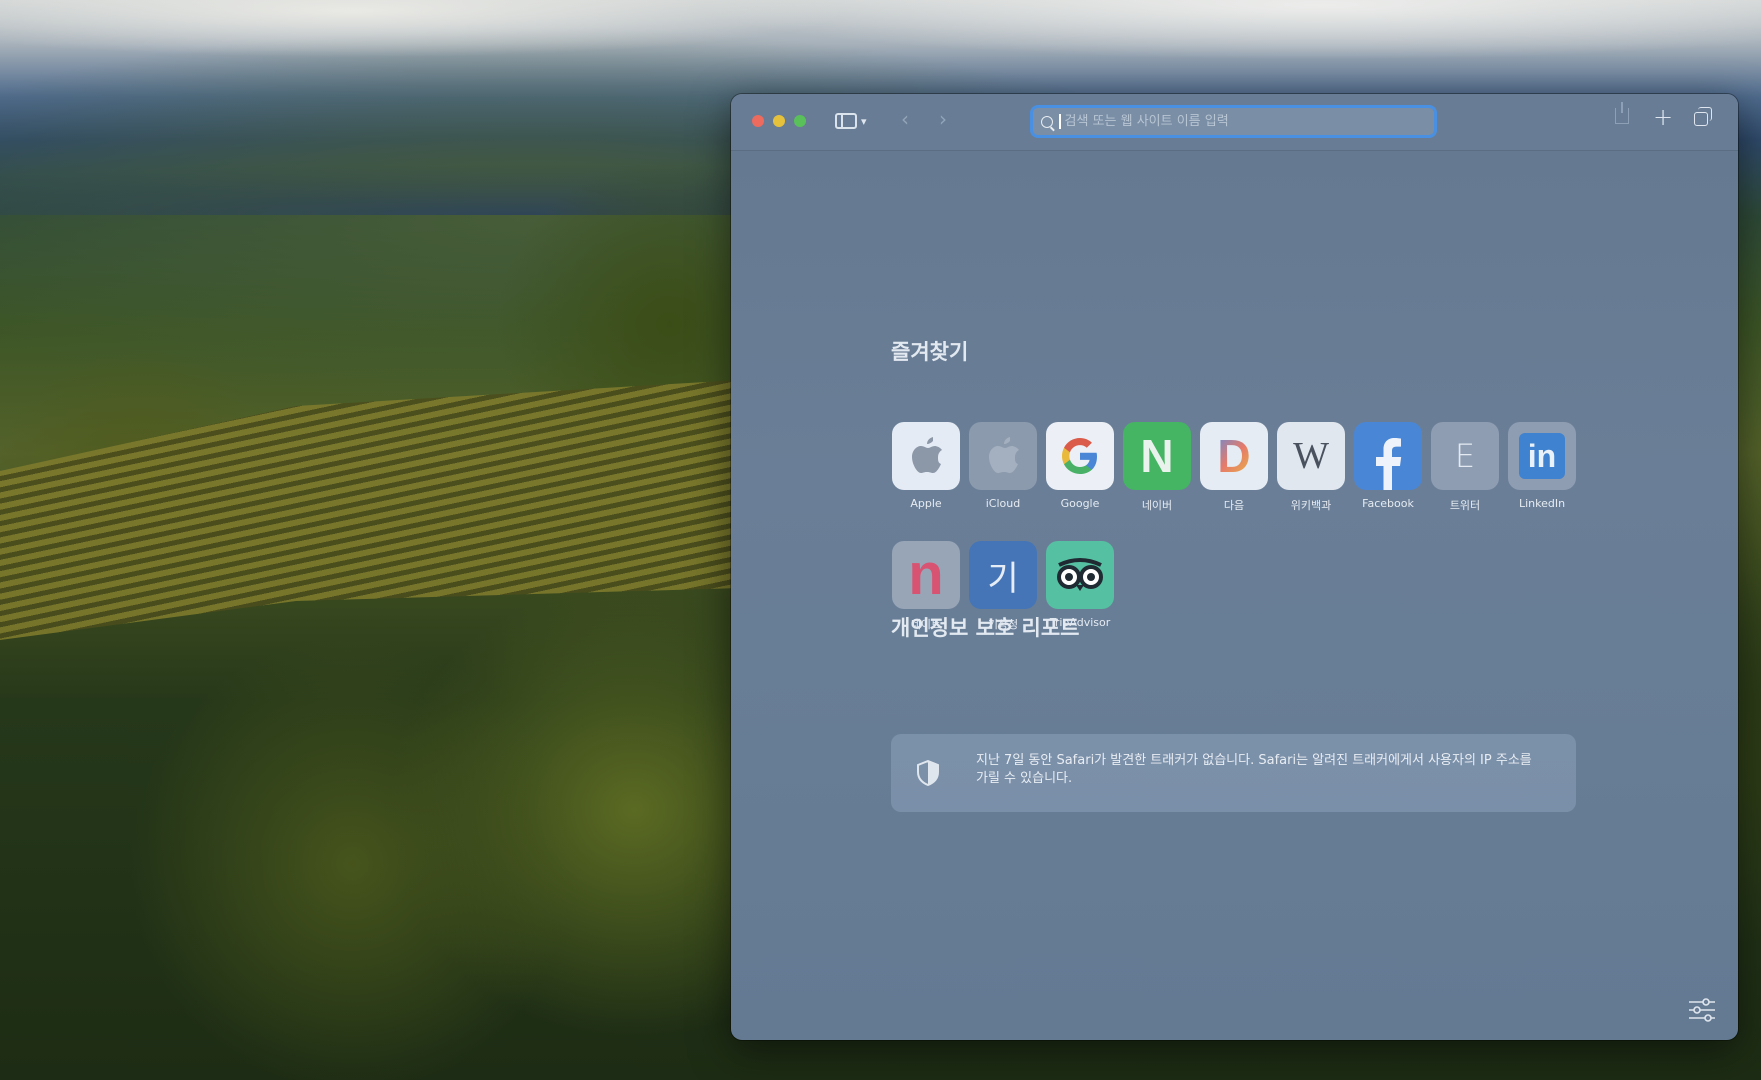 This screenshot has width=1761, height=1080. Describe the element at coordinates (1247, 121) in the screenshot. I see `address-input` at that location.